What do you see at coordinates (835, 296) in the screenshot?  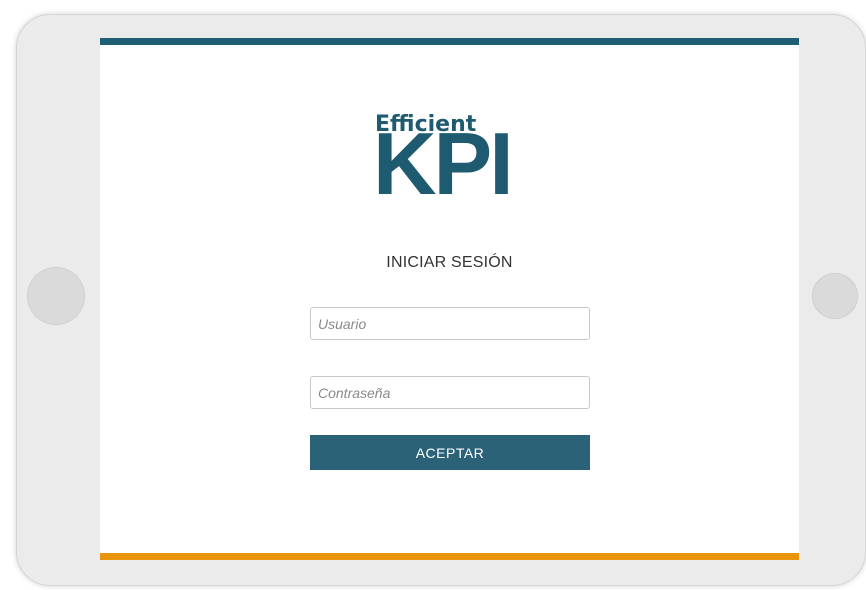 I see `tablet-right-button` at bounding box center [835, 296].